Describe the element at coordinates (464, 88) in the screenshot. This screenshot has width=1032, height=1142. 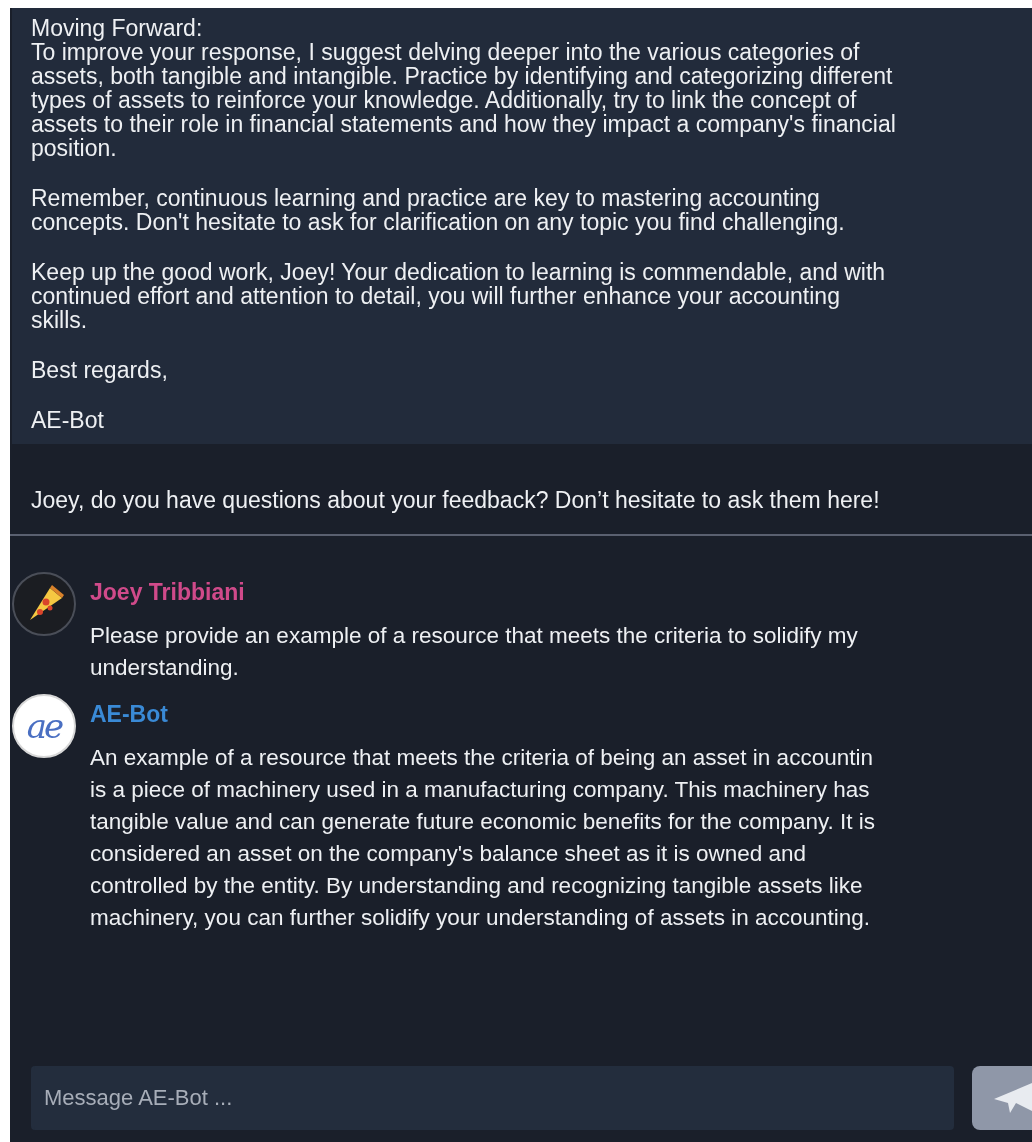
I see `feedback-paragraph: Moving Forward: To improve your response, I suggest delving deeper into the various categories of assets, both tangible and intangible. Practice by identifying and categorizing different types of assets to reinforce your knowledge. Additionally, try to link the concept of assets to their role in financial statements and how they impact a company's financial position.` at that location.